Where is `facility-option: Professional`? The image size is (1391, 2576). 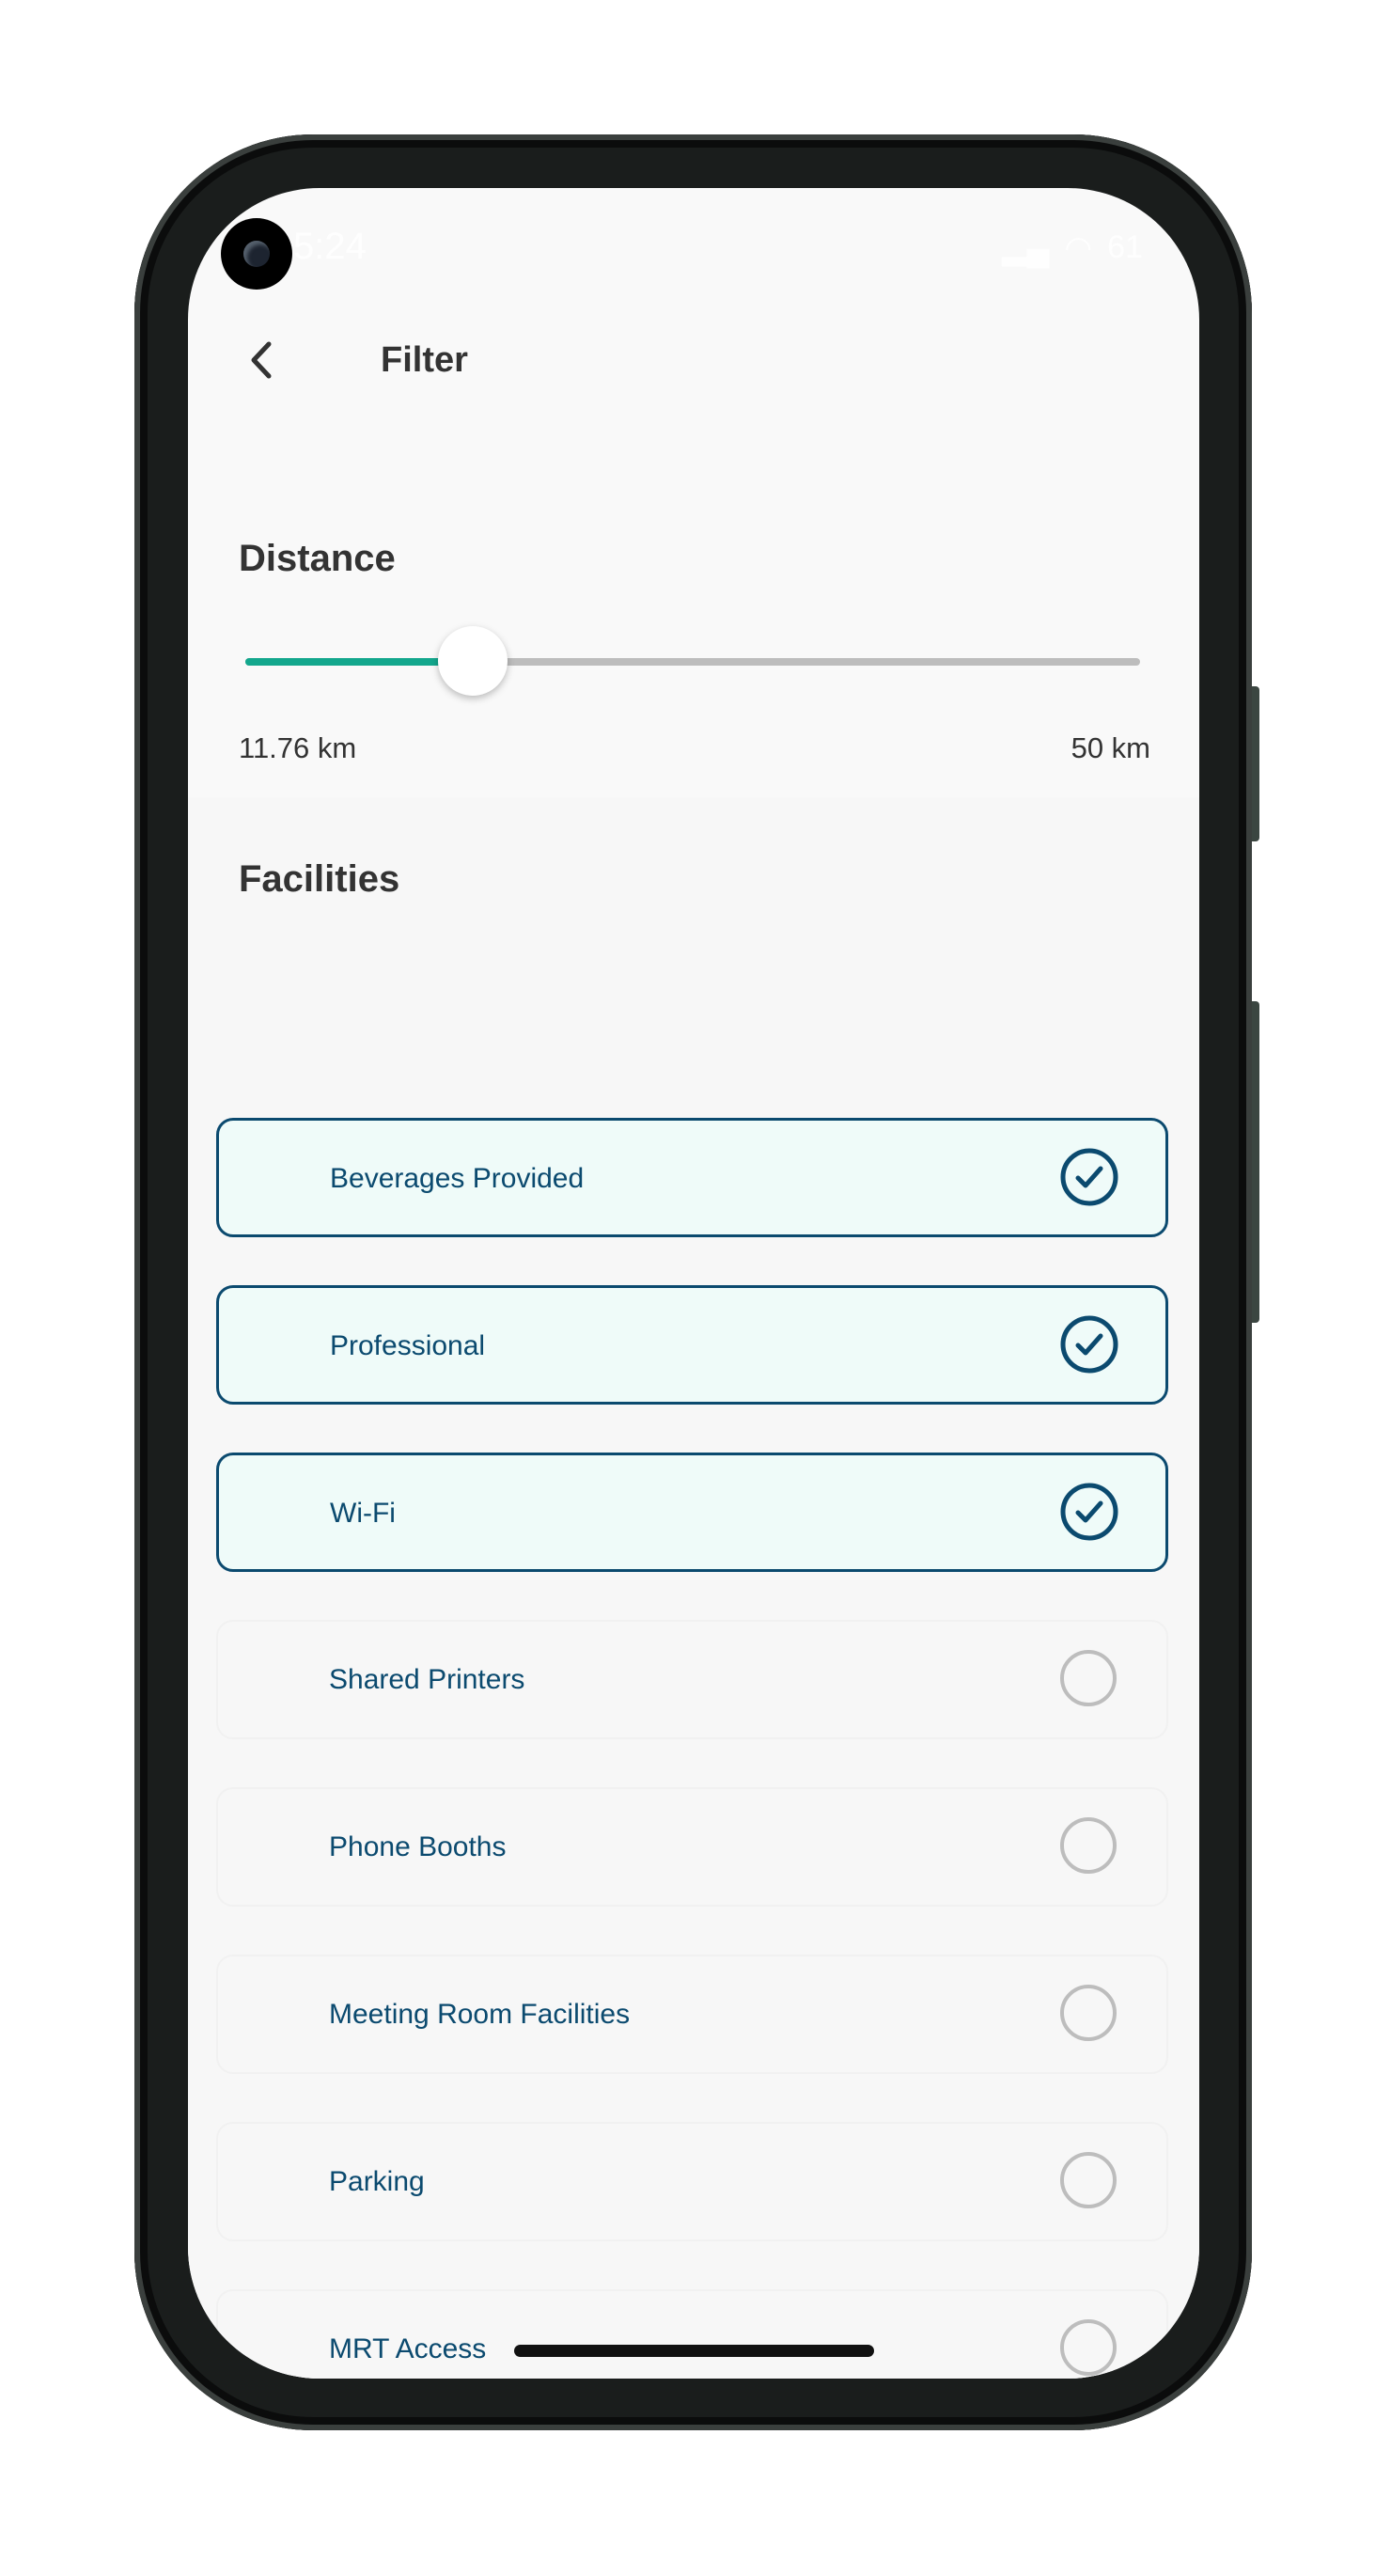 facility-option: Professional is located at coordinates (692, 1345).